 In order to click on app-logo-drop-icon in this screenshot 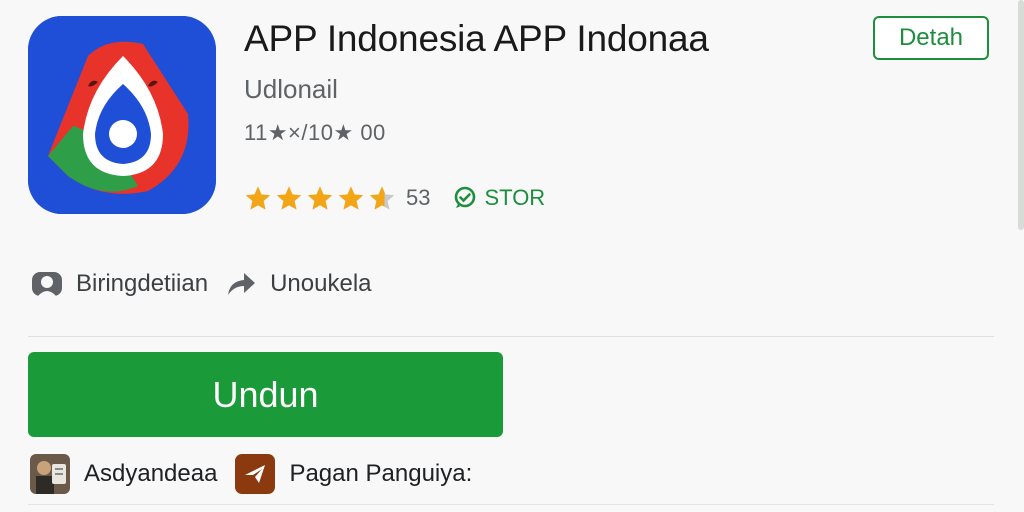, I will do `click(122, 115)`.